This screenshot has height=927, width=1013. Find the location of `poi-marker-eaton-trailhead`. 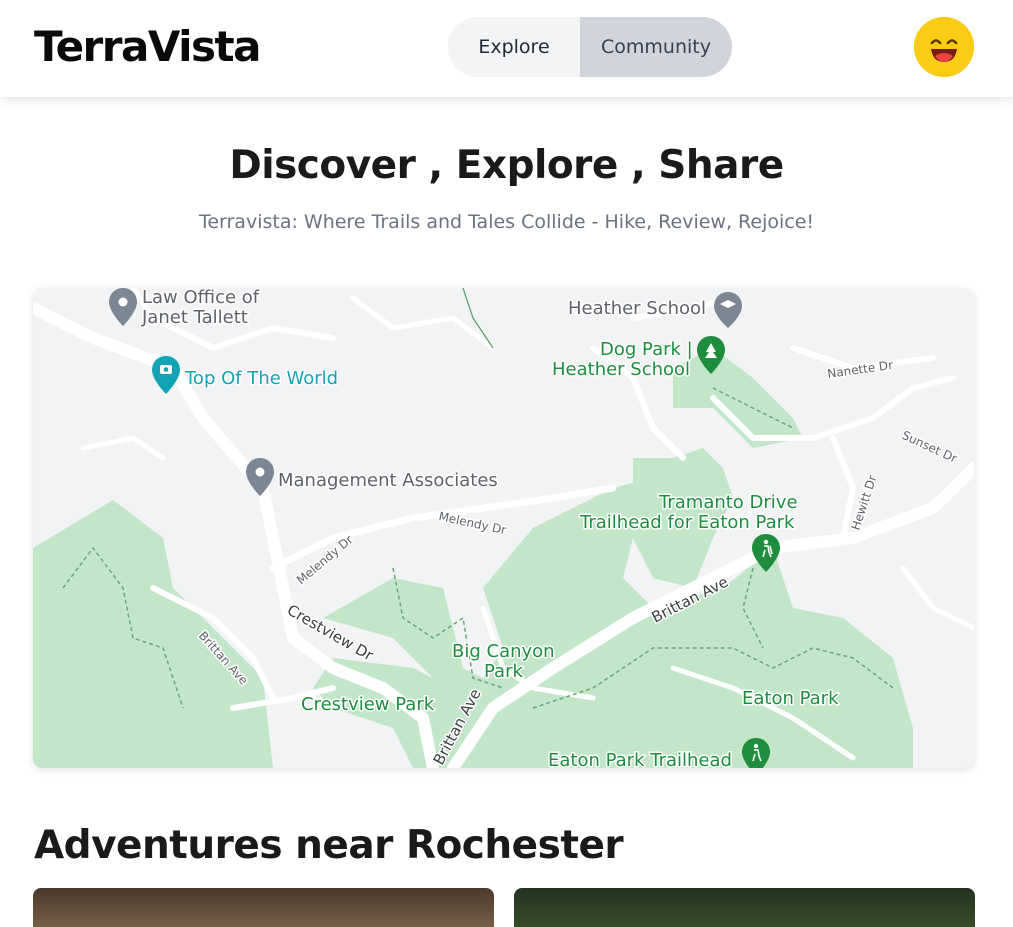

poi-marker-eaton-trailhead is located at coordinates (756, 753).